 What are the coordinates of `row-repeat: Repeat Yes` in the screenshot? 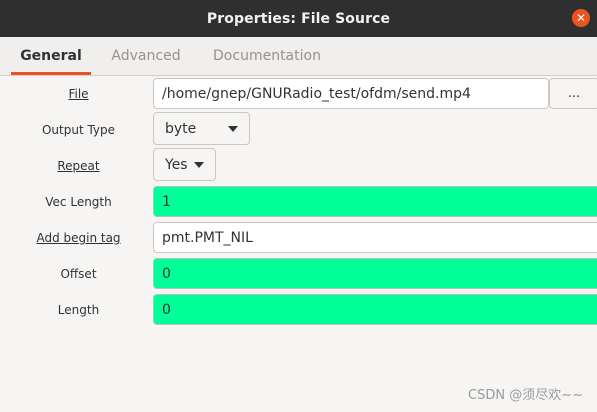 It's located at (298, 166).